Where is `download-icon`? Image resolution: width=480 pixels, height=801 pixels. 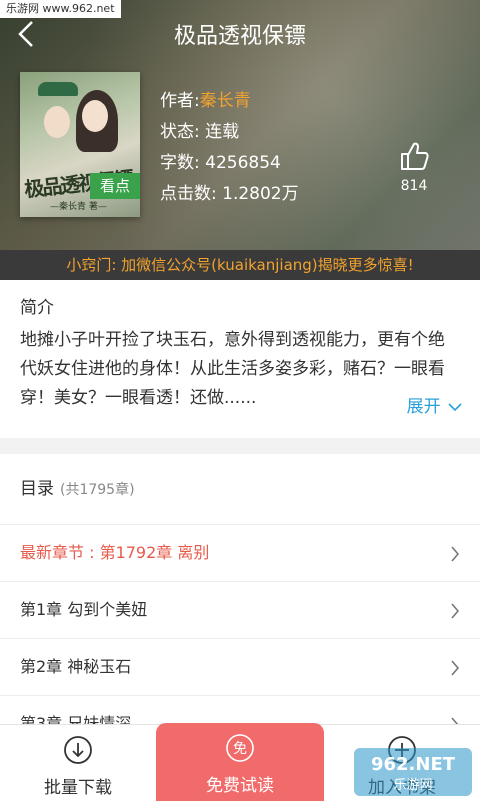 download-icon is located at coordinates (78, 750).